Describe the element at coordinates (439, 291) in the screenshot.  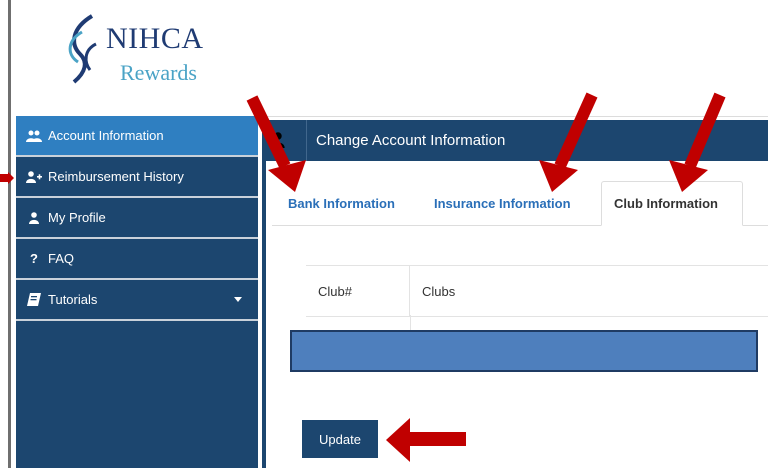
I see `column-header-clubs: Clubs` at that location.